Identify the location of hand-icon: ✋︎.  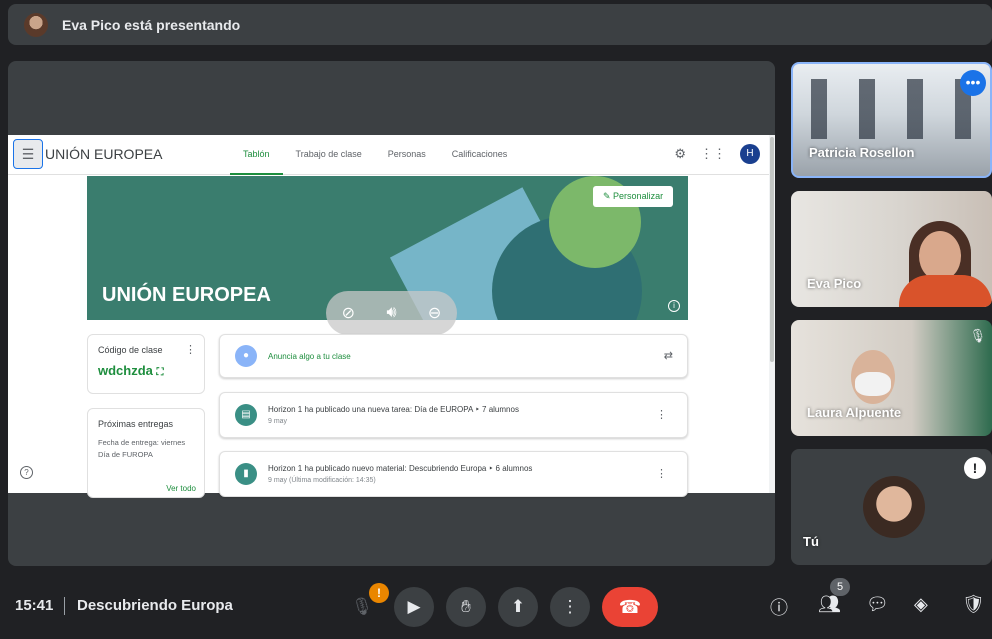
(466, 606).